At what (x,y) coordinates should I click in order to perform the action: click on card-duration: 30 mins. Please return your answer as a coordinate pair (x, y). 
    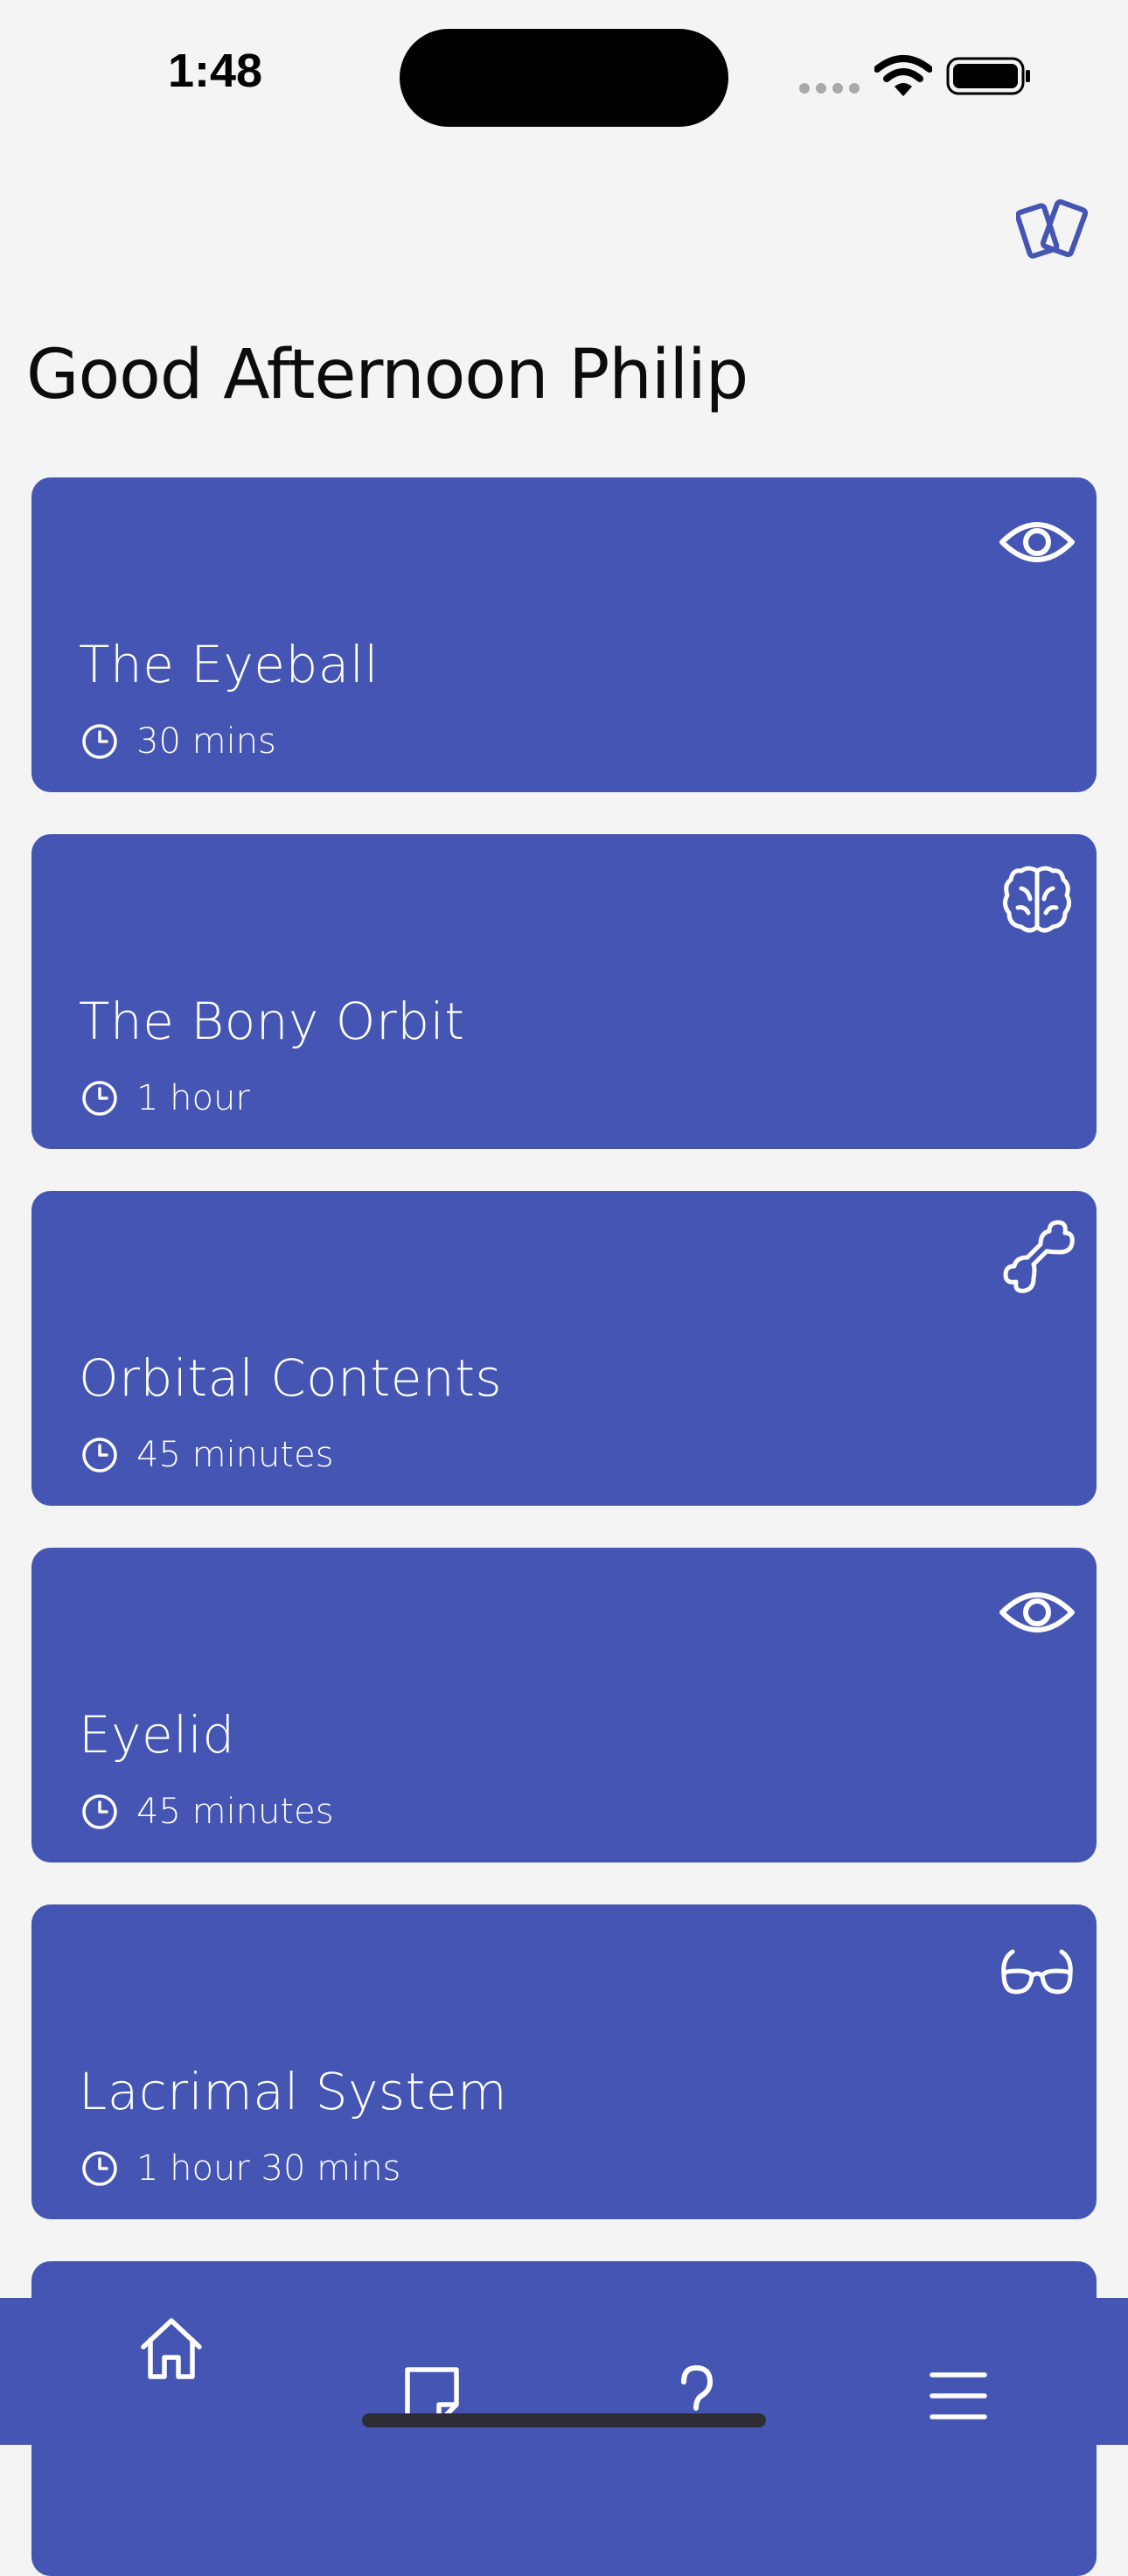
    Looking at the image, I should click on (178, 741).